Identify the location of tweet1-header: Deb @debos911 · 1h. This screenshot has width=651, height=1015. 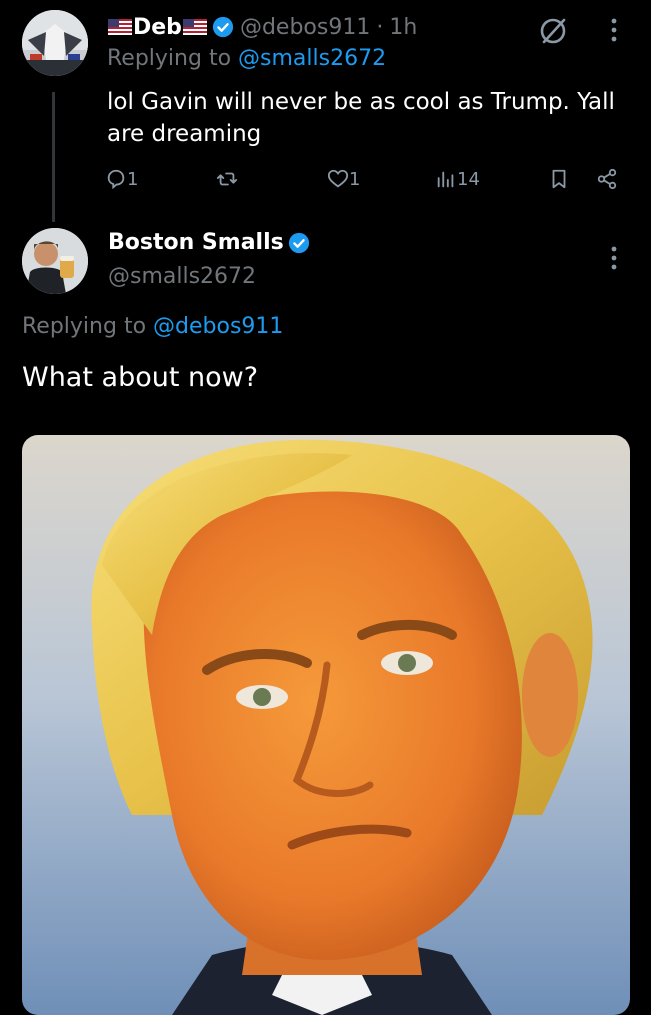
(262, 27).